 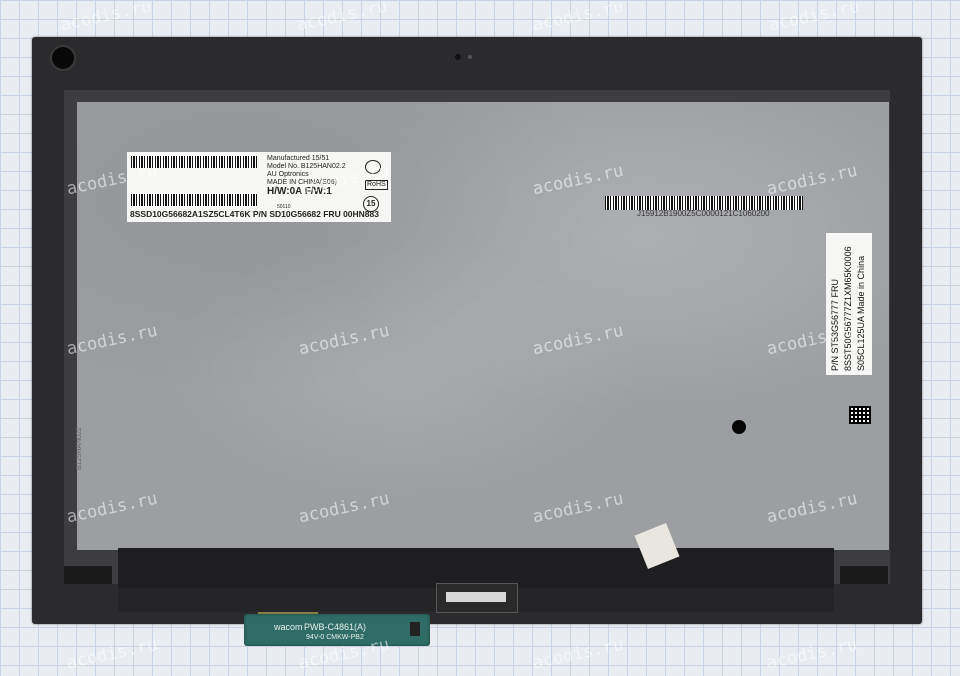 I want to click on pcb-chip, so click(x=415, y=629).